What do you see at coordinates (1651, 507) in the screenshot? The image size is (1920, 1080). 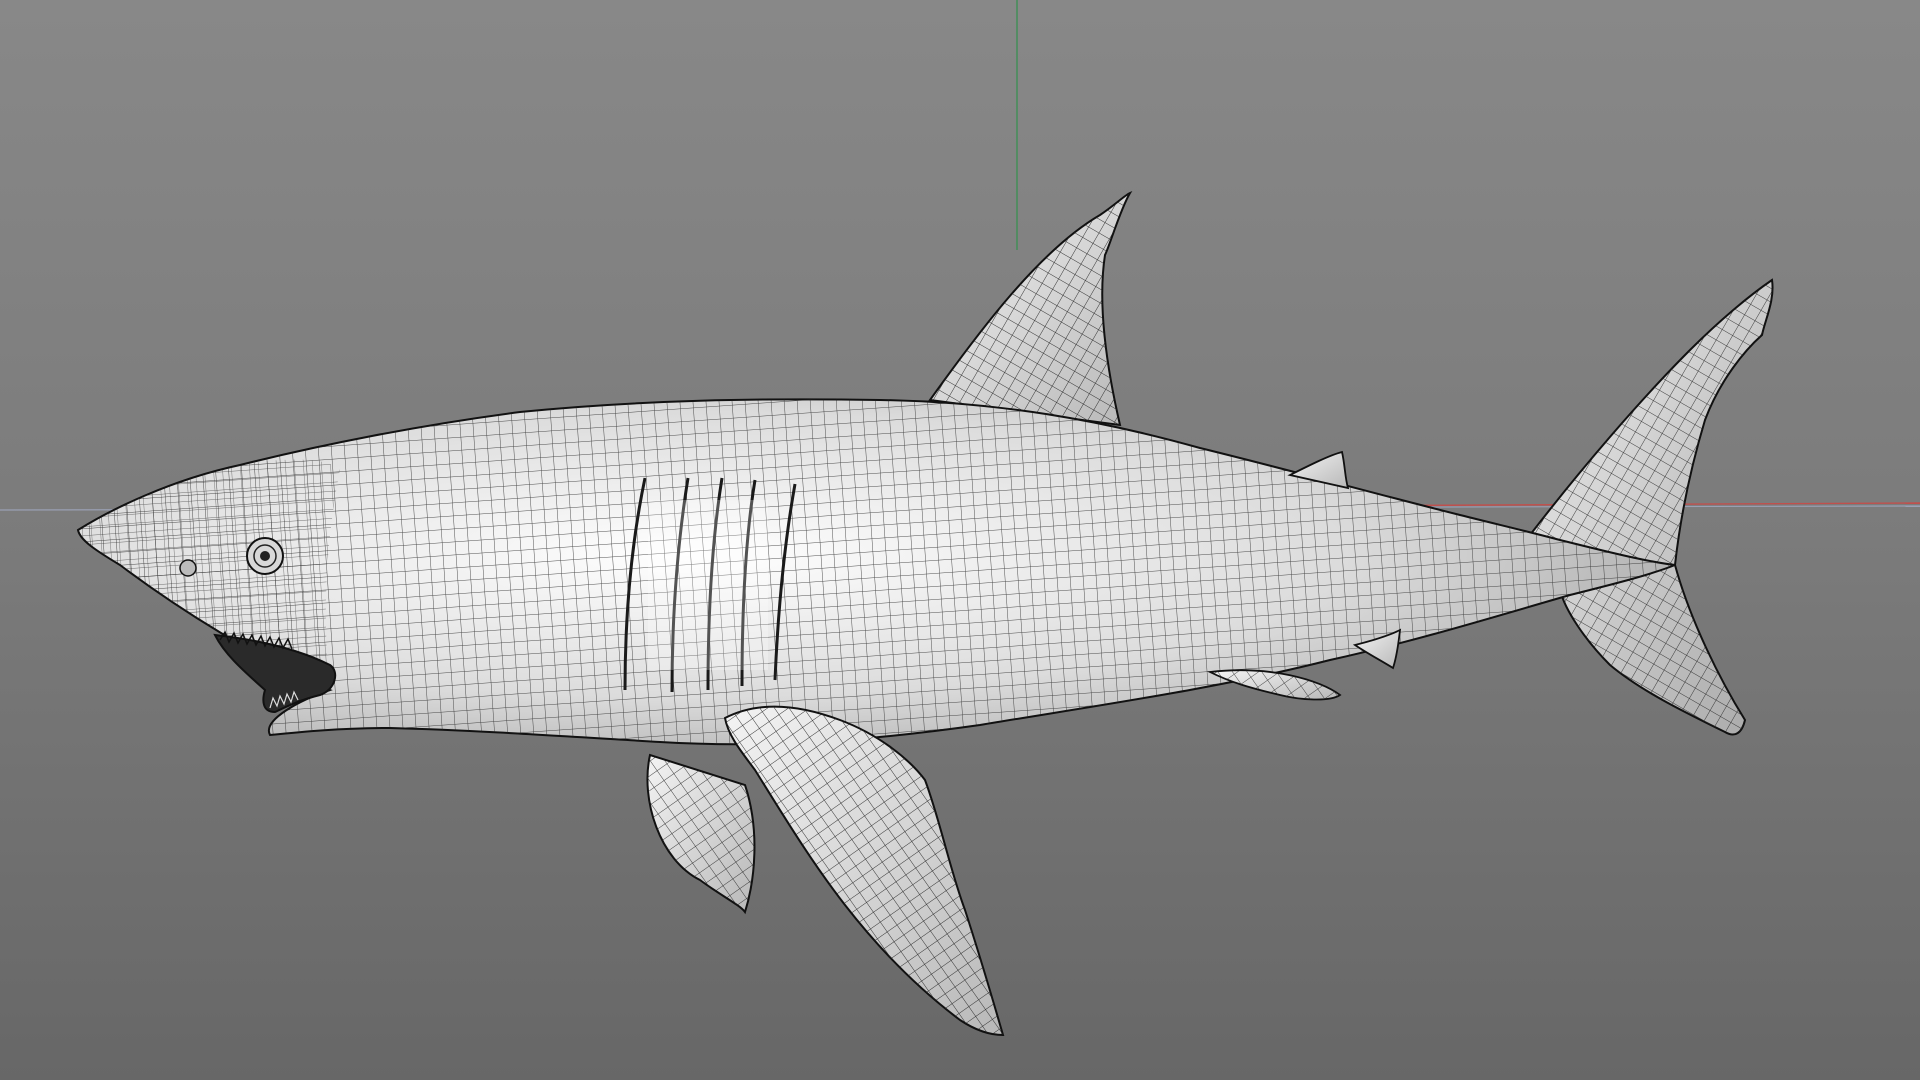 I see `caudal-fin` at bounding box center [1651, 507].